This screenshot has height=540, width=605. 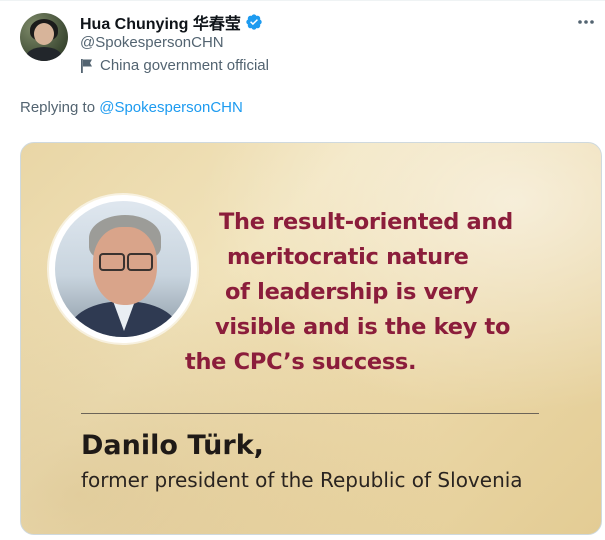 What do you see at coordinates (44, 54) in the screenshot?
I see `avatar-body` at bounding box center [44, 54].